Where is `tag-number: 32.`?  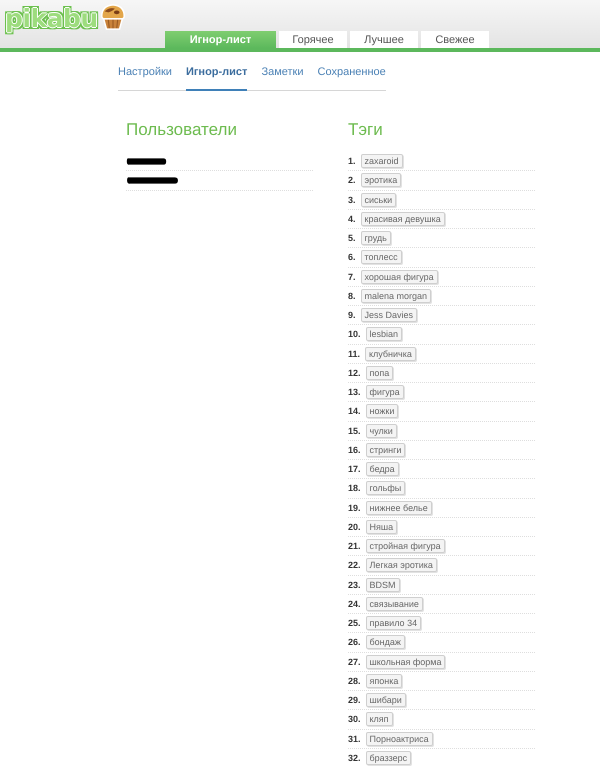
tag-number: 32. is located at coordinates (354, 757).